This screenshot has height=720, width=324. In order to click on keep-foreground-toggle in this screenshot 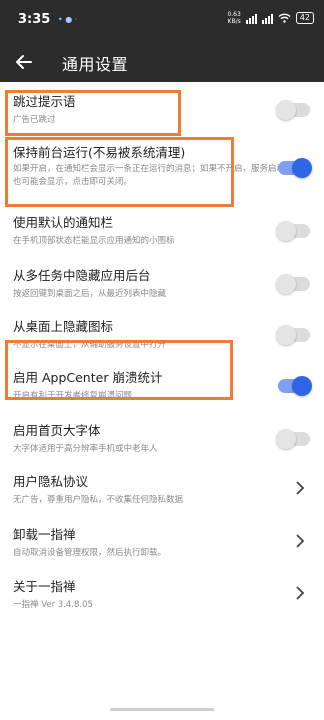, I will do `click(295, 168)`.